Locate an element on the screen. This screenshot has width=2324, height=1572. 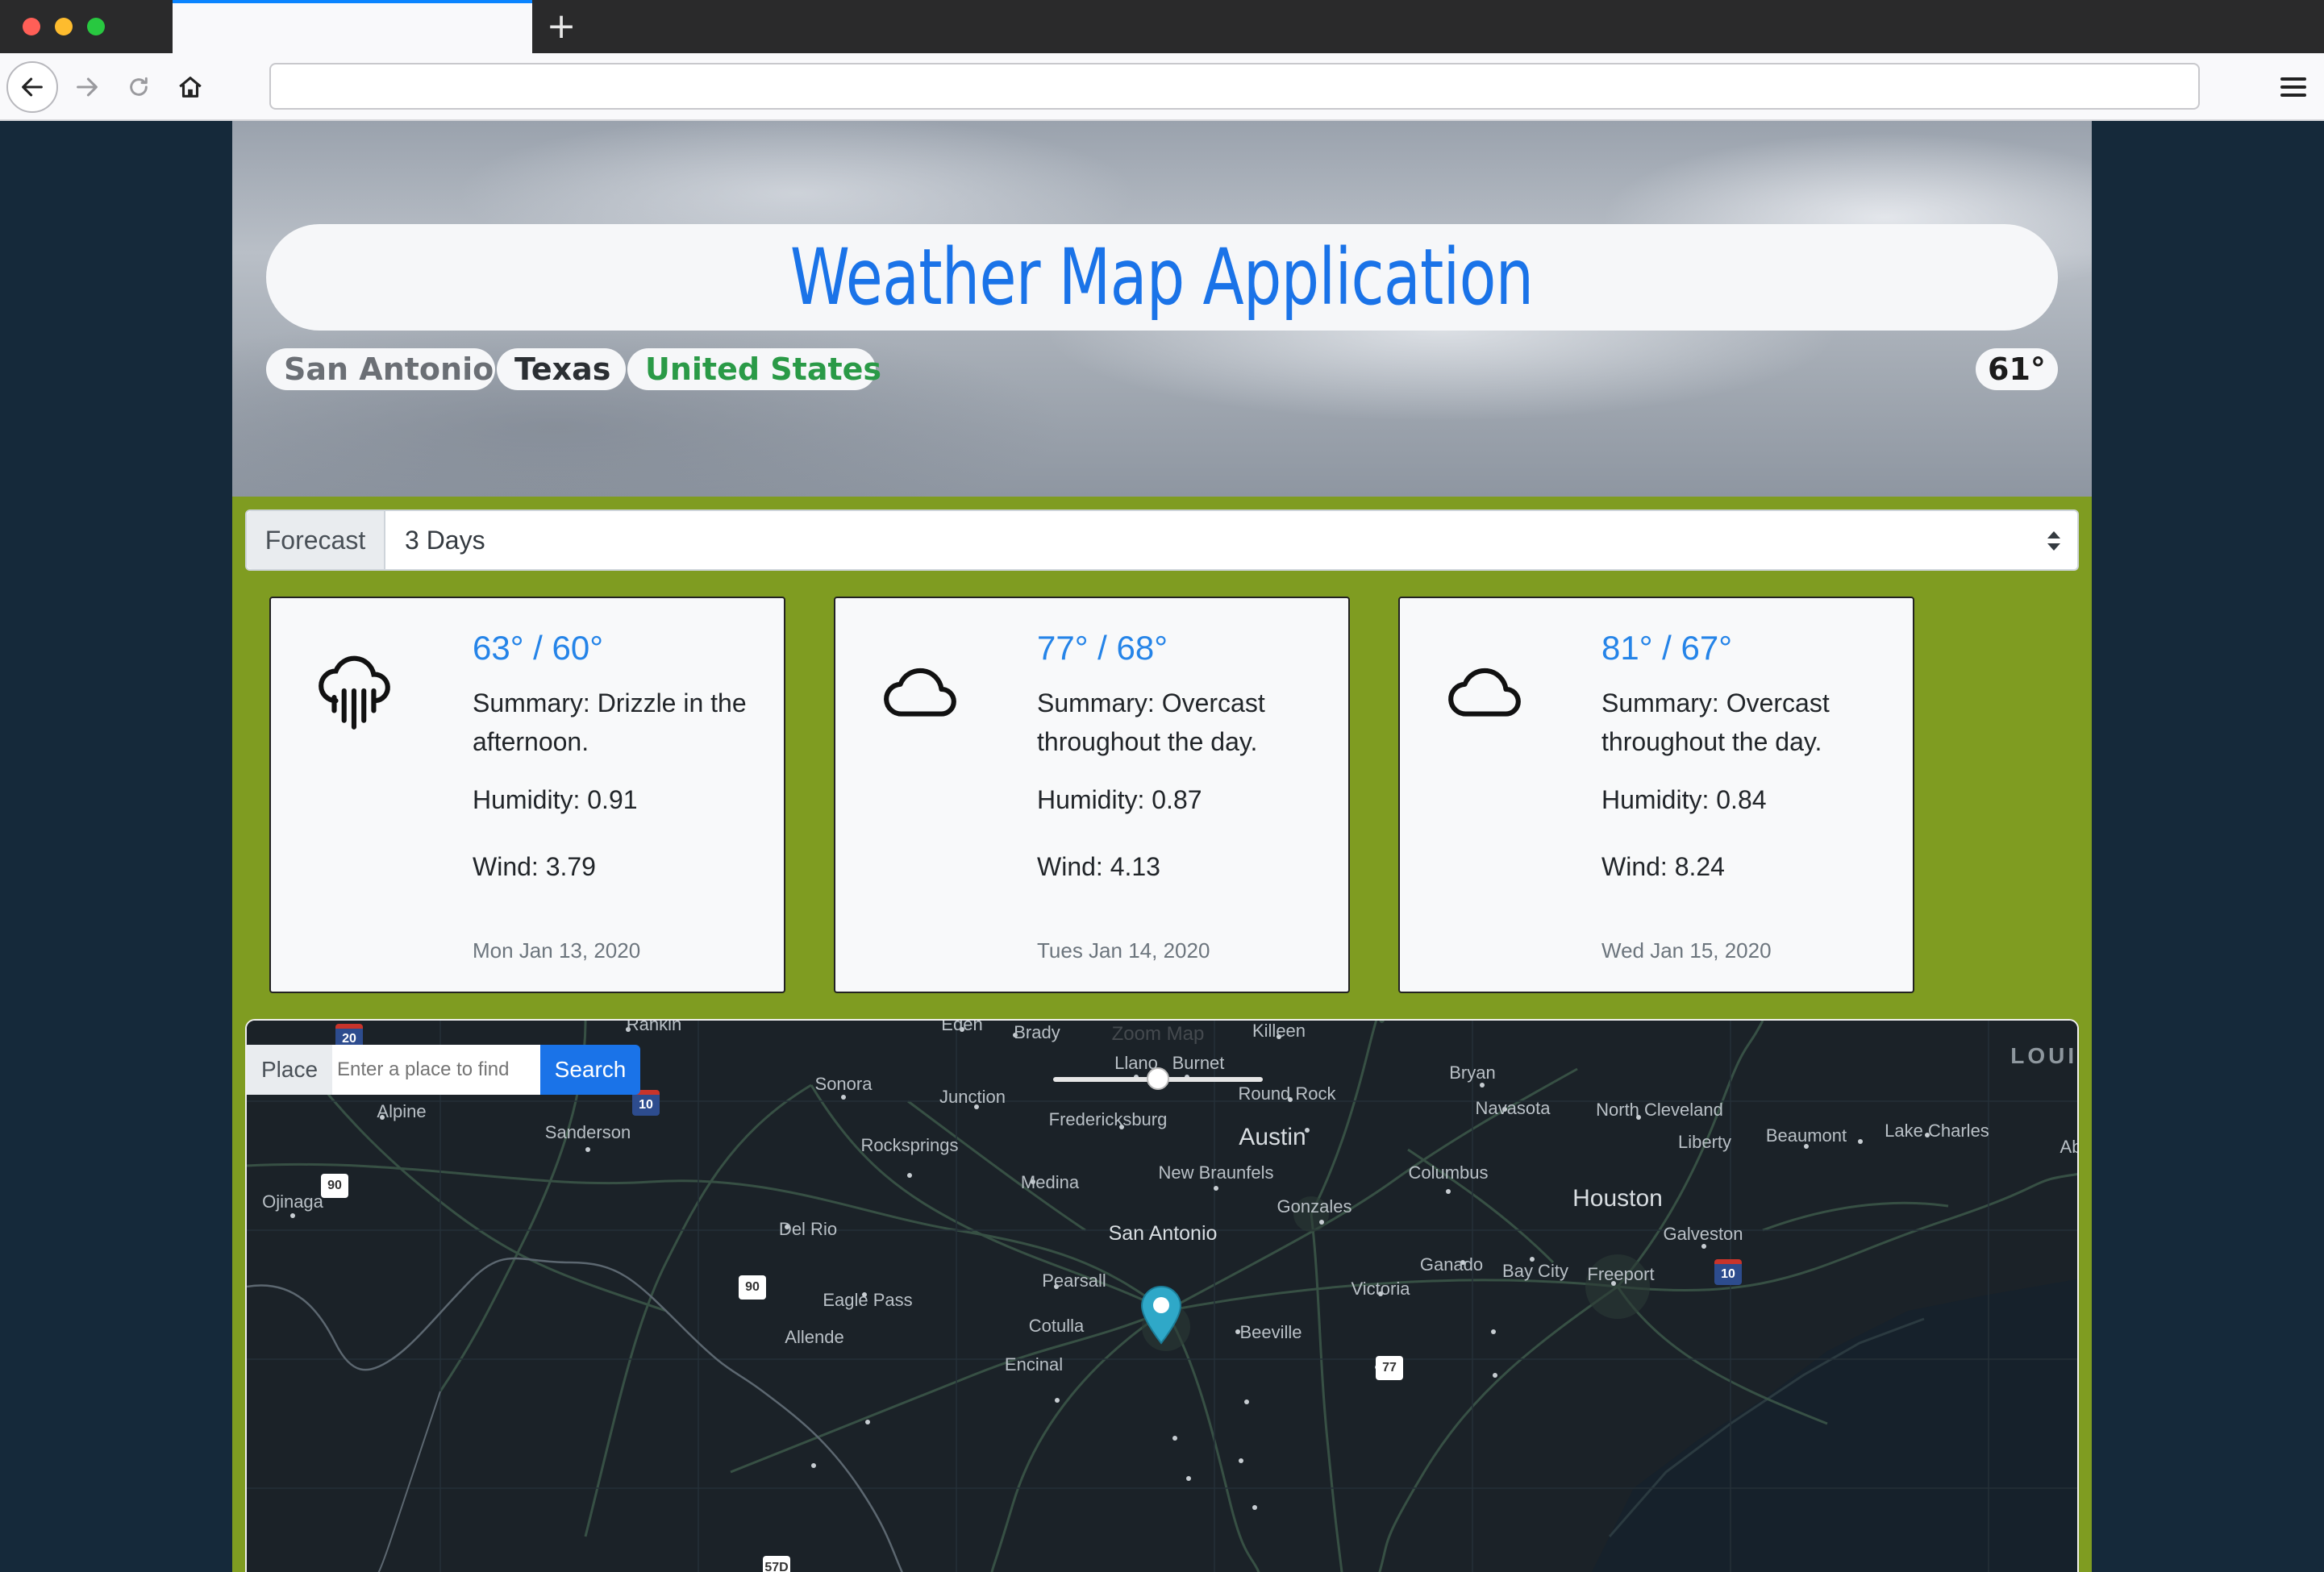
map-label-killeen: Killeen is located at coordinates (1279, 1031).